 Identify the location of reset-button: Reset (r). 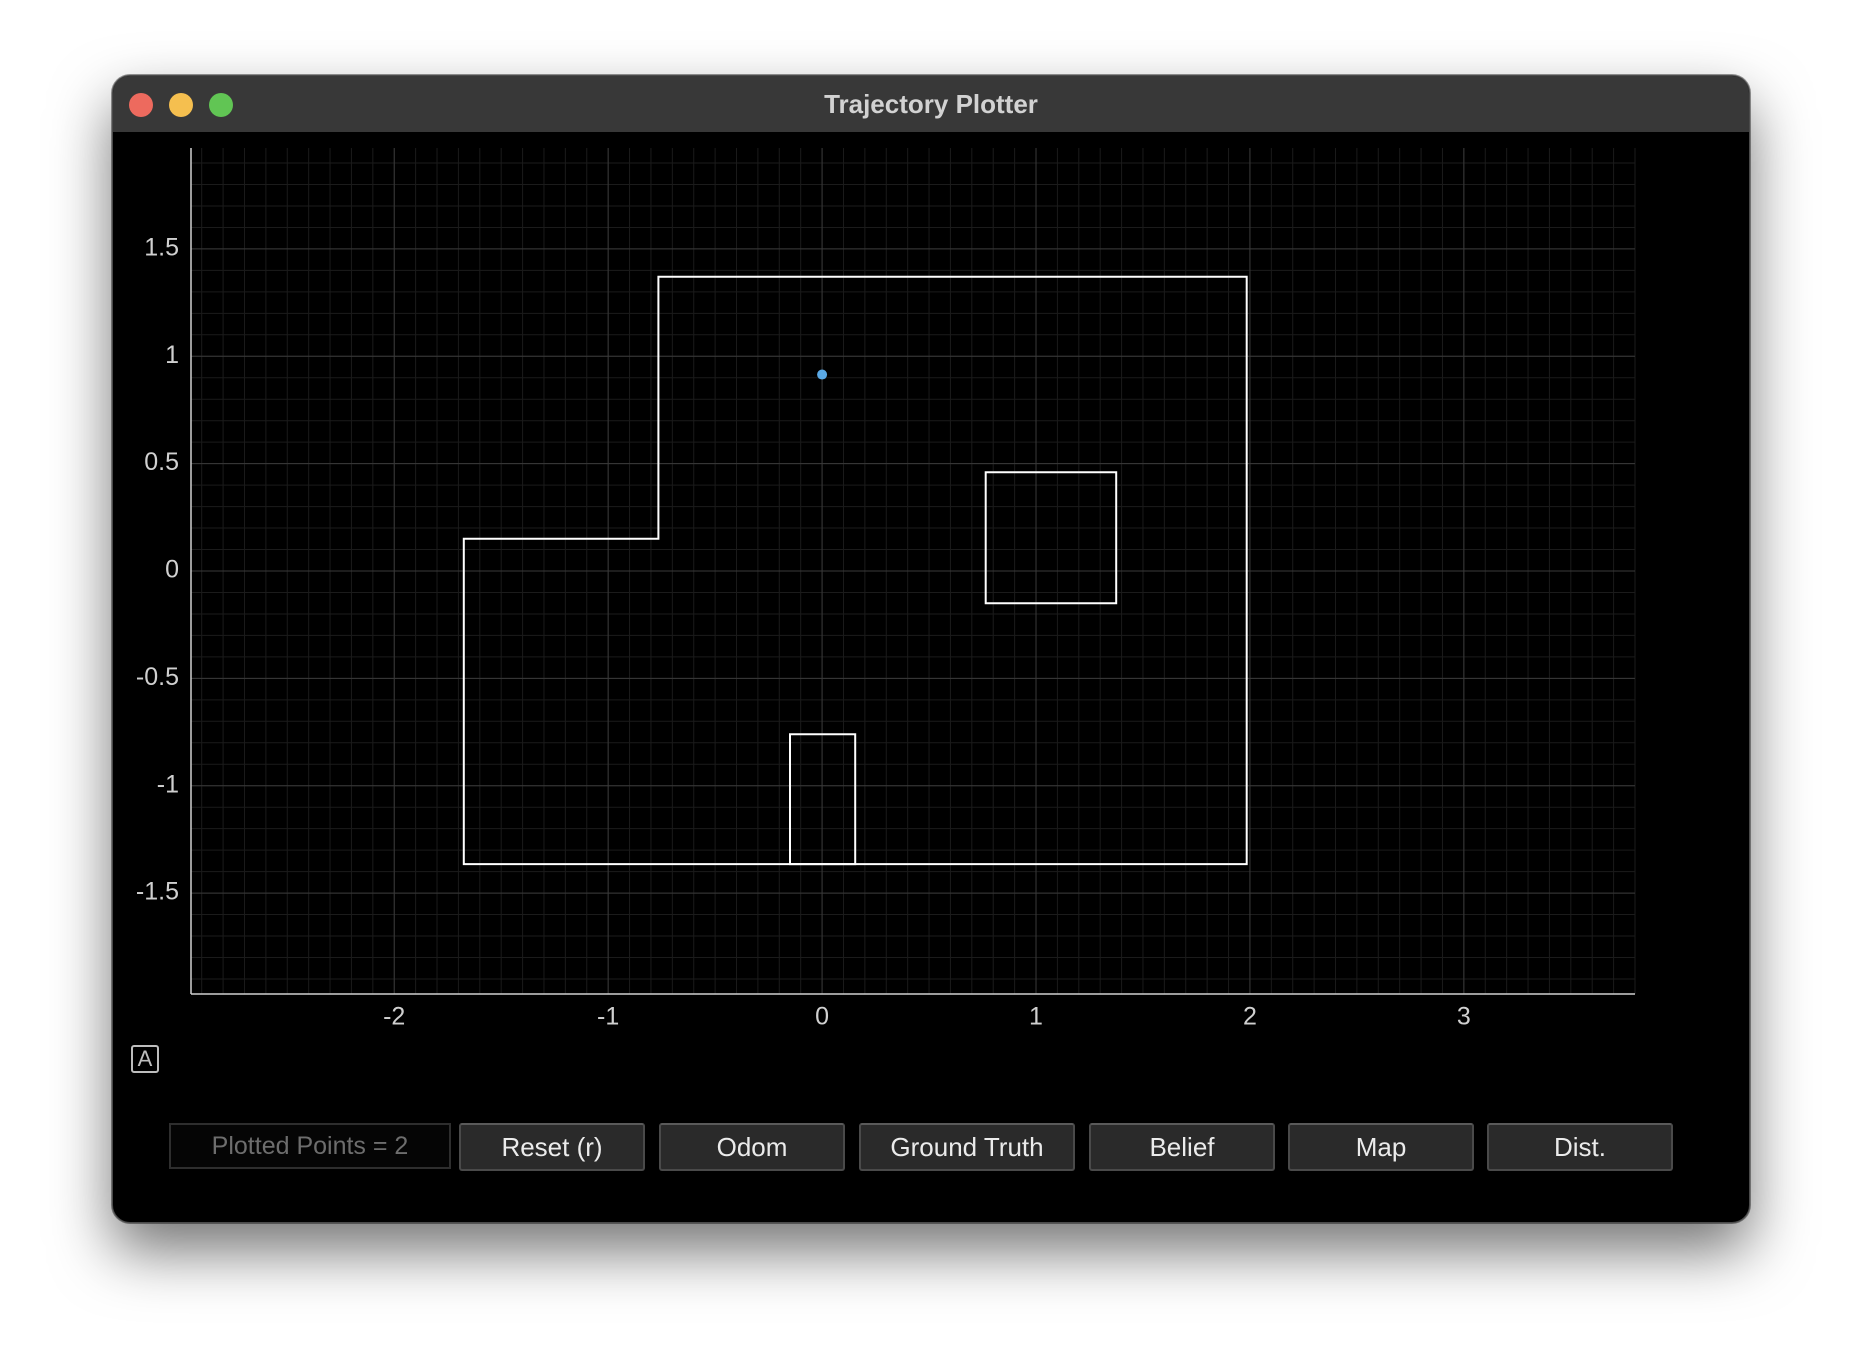
(552, 1147).